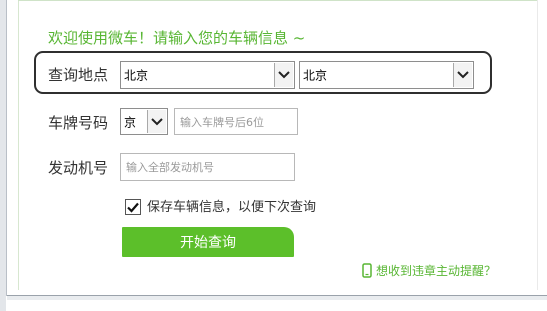 This screenshot has width=547, height=311. Describe the element at coordinates (207, 75) in the screenshot. I see `province-select: 北京` at that location.